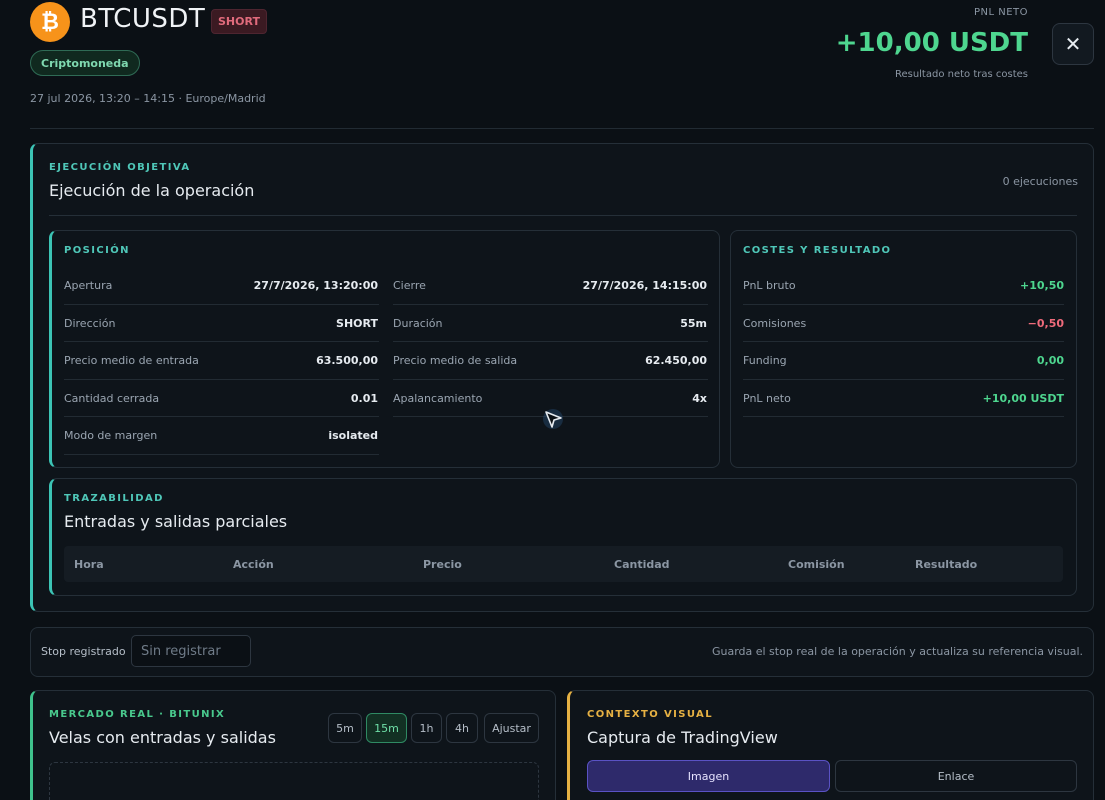 This screenshot has width=1105, height=800. I want to click on cost-value: +10,50, so click(1041, 285).